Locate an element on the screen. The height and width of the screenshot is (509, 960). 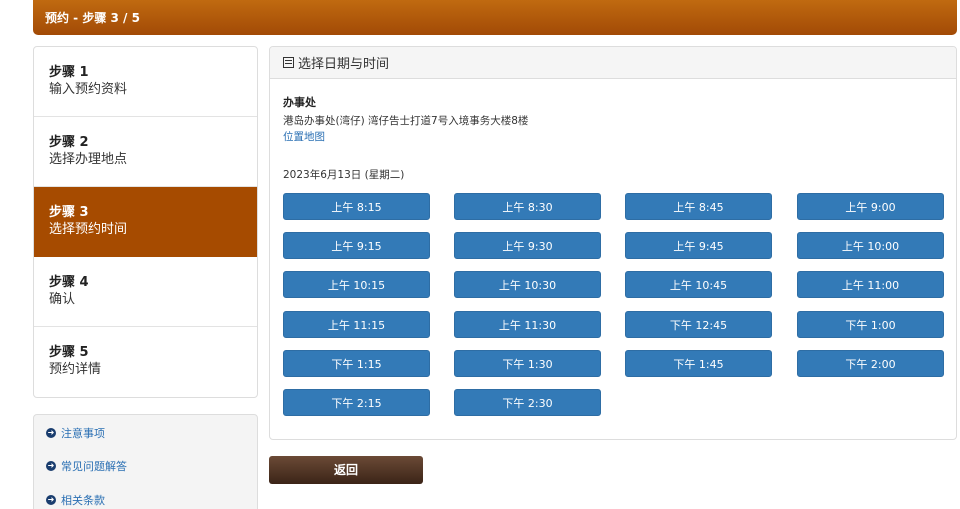
time-slot-button: 下午 2:00 is located at coordinates (870, 363).